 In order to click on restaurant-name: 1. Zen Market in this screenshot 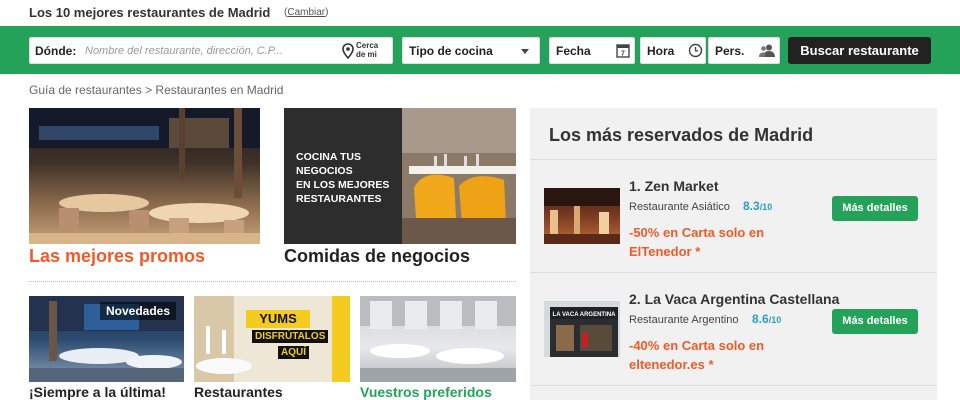, I will do `click(673, 186)`.